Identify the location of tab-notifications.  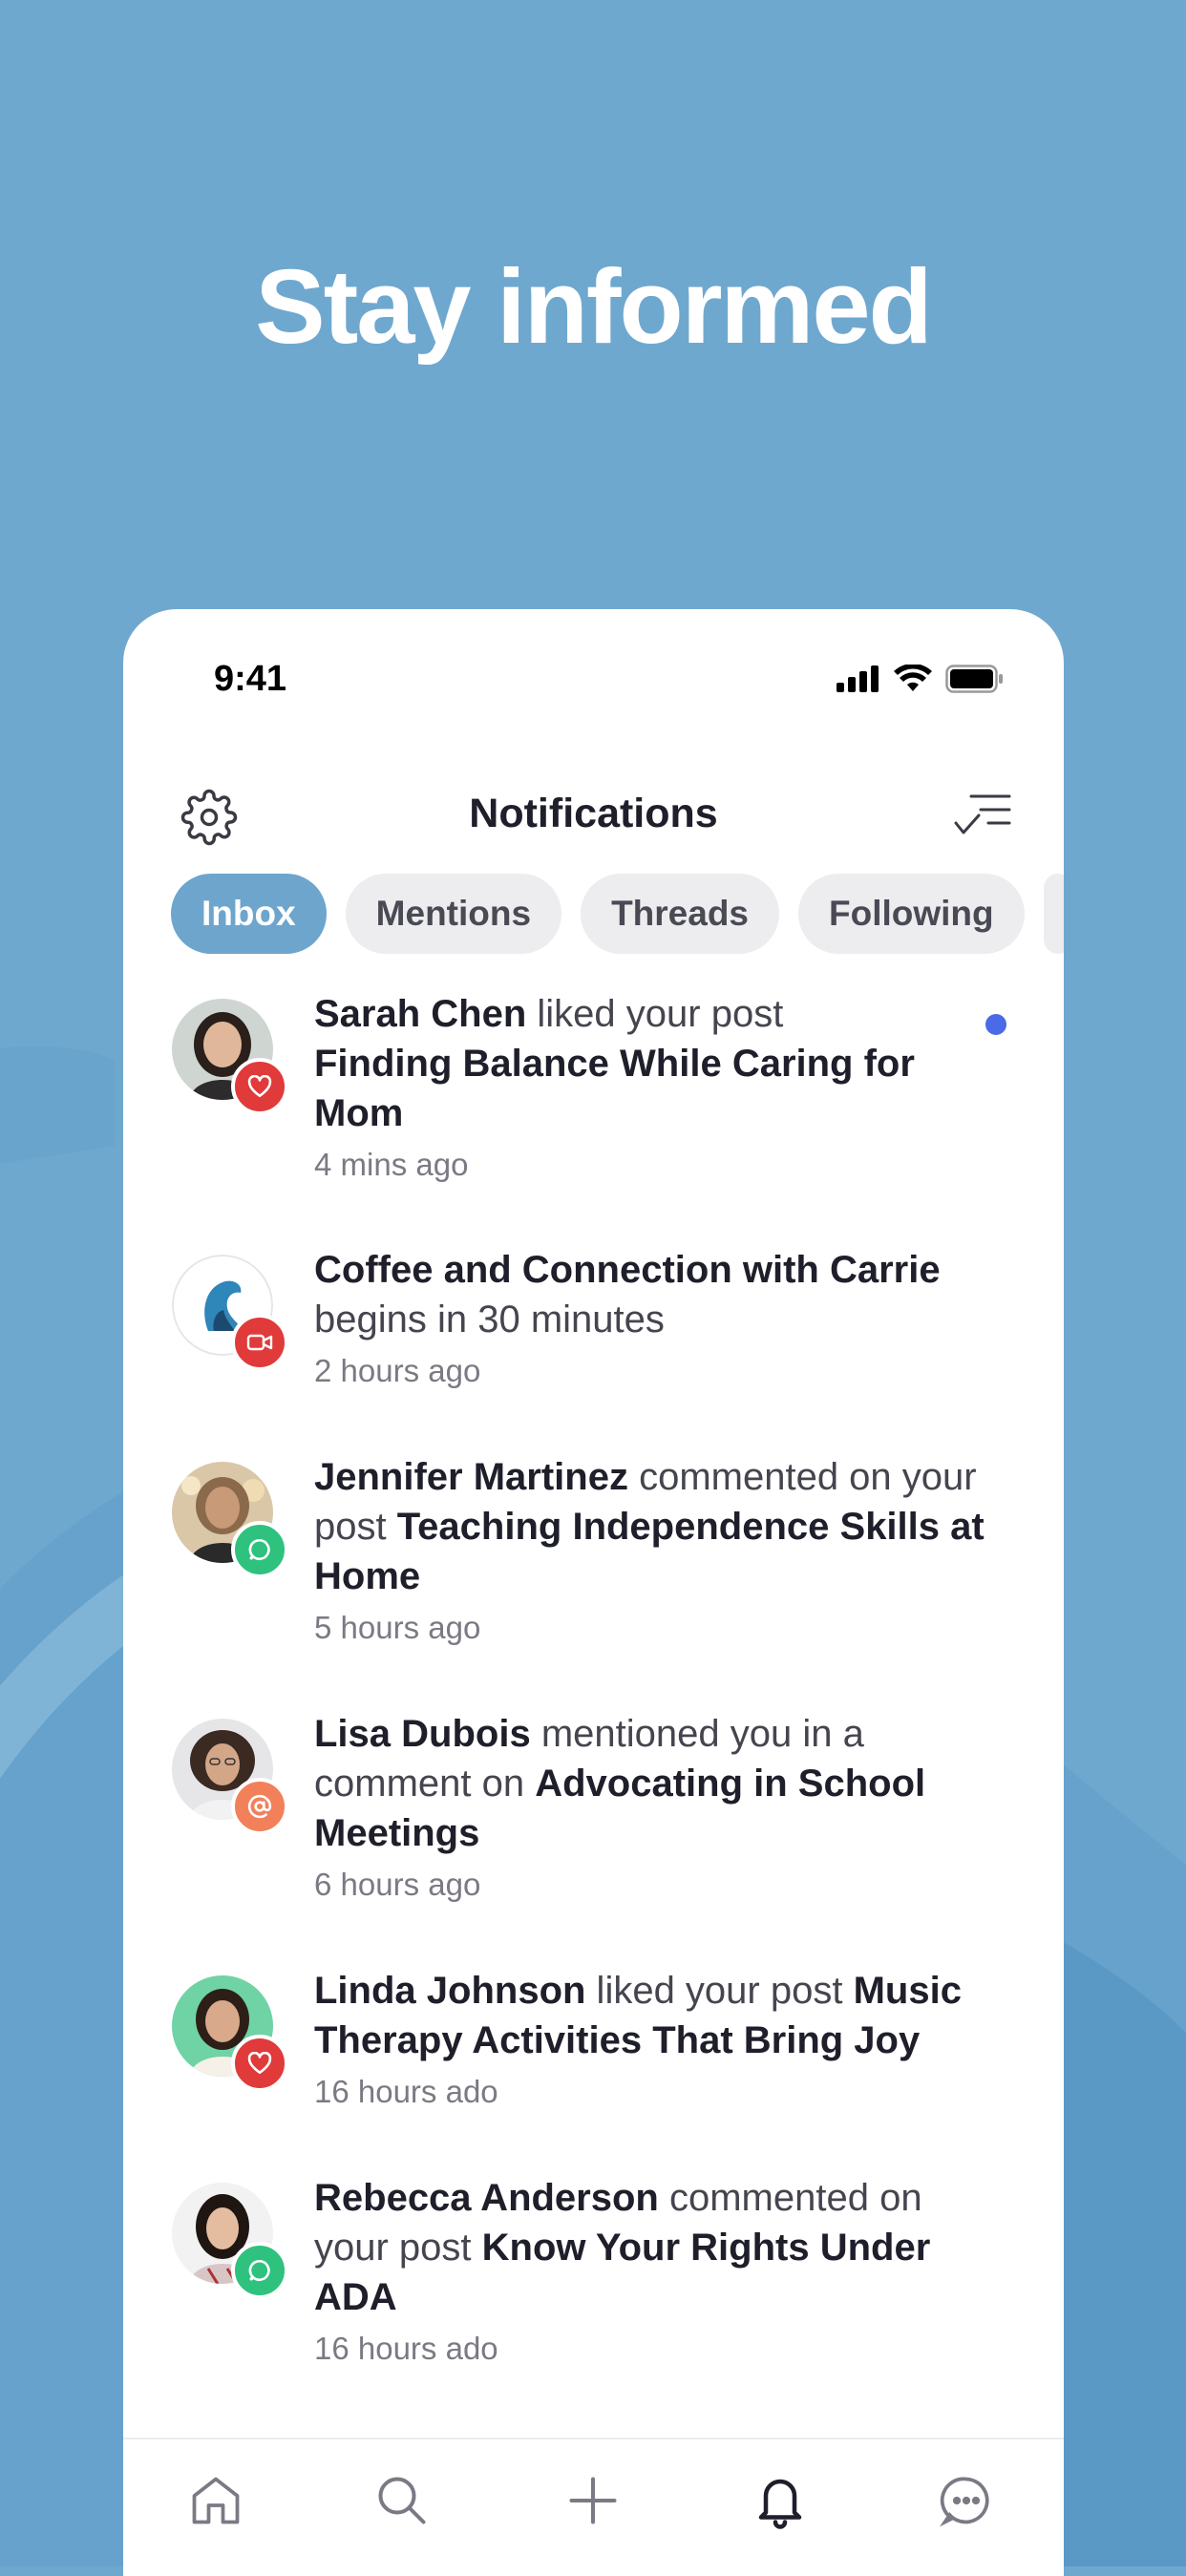
(780, 2500).